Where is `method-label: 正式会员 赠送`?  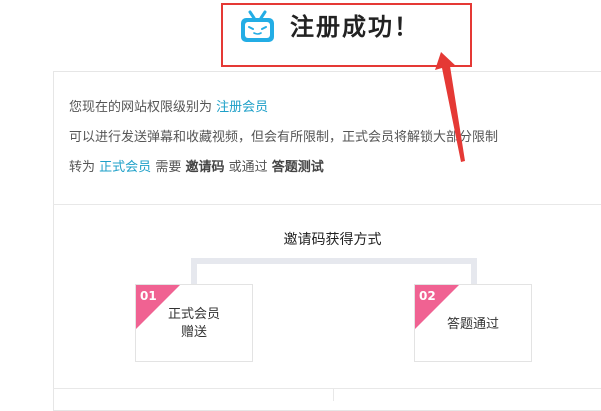 method-label: 正式会员 赠送 is located at coordinates (194, 324).